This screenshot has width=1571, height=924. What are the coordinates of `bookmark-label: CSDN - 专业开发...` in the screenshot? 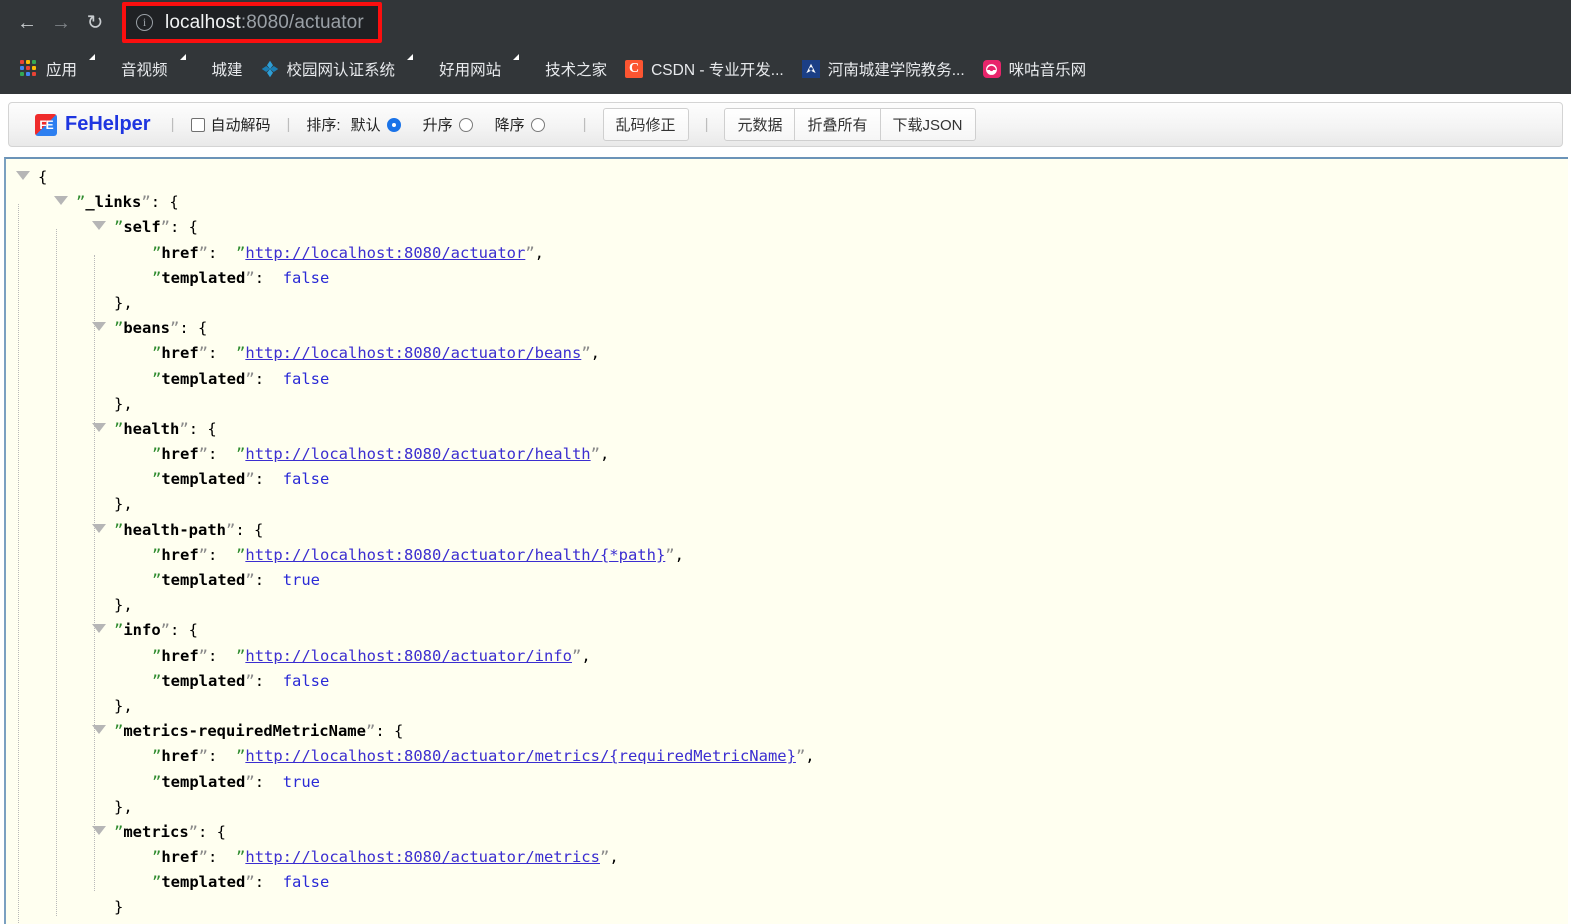 It's located at (717, 70).